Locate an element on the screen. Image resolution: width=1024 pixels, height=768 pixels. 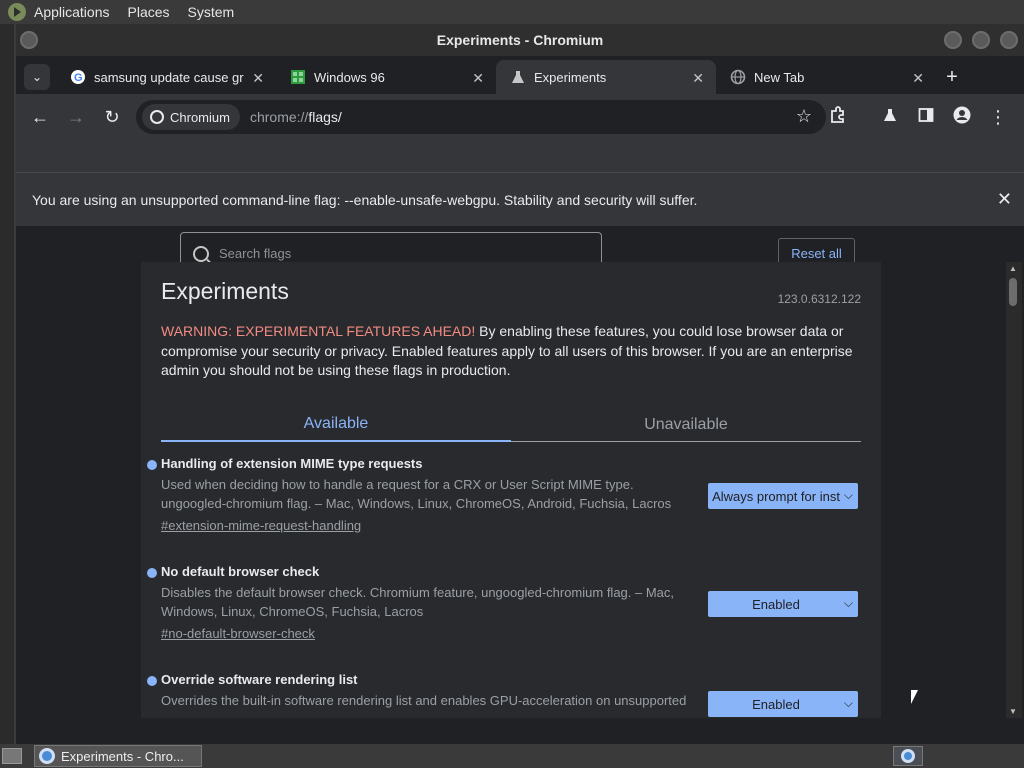
tab-search-button: ⌄ is located at coordinates (37, 77).